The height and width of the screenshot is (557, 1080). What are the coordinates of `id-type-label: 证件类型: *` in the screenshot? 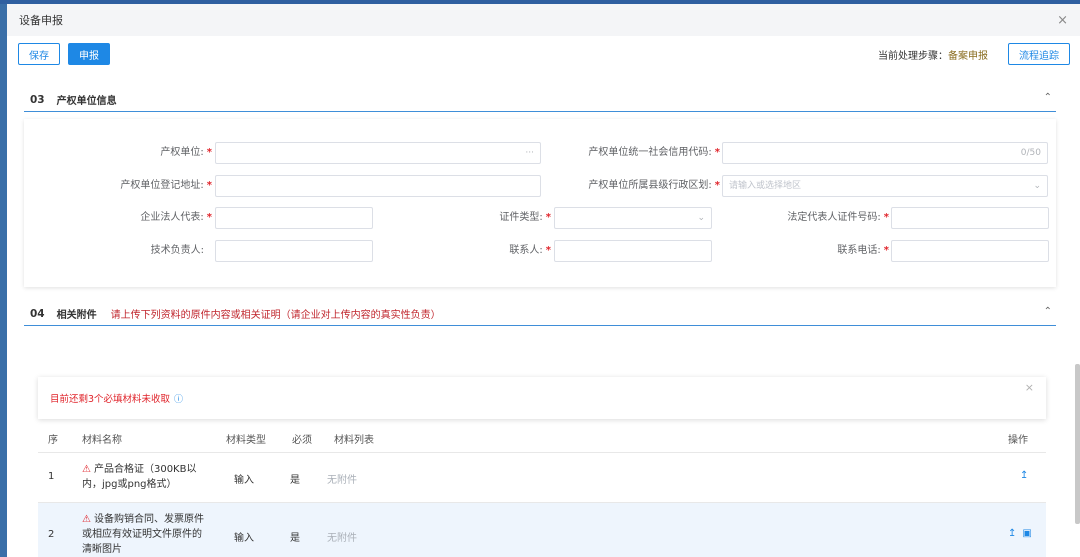 It's located at (525, 217).